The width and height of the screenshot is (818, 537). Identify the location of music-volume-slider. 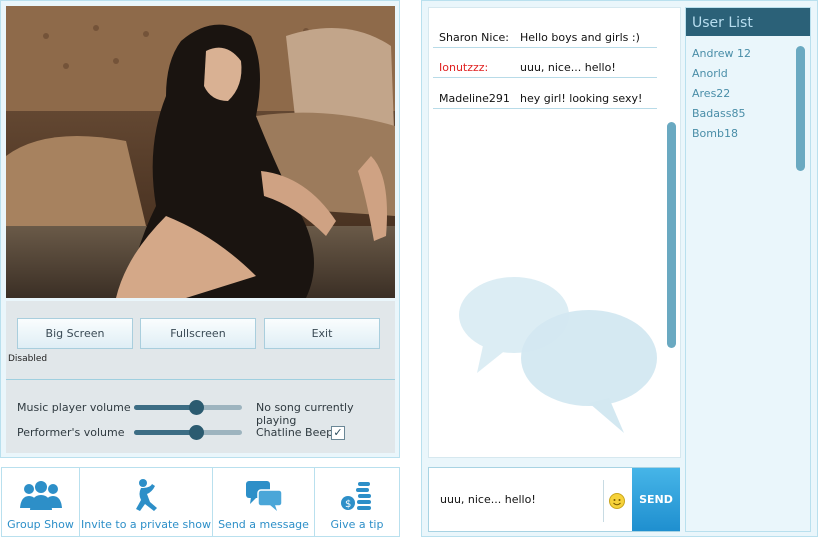
(188, 407).